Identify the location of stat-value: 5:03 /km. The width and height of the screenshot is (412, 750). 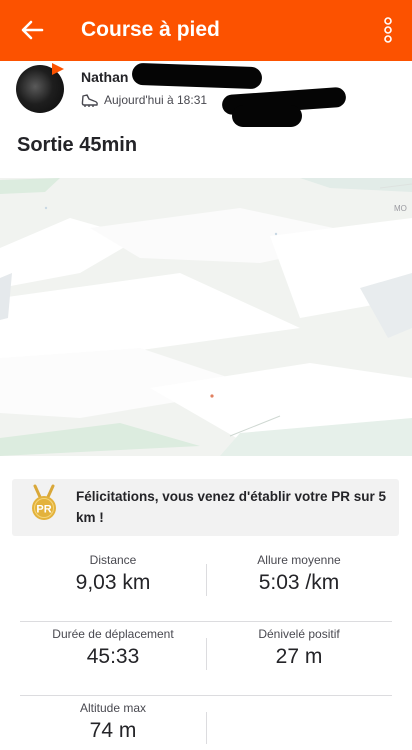
(299, 582).